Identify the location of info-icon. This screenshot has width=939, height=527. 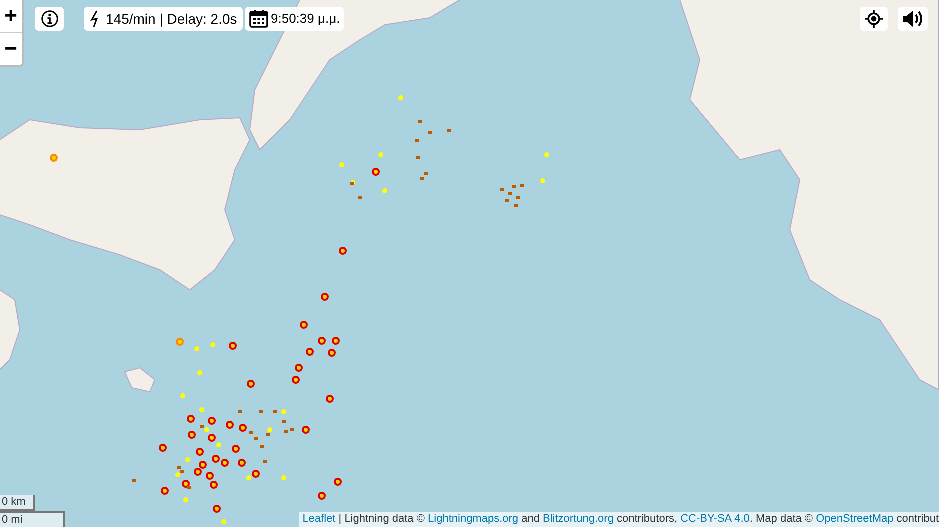
(49, 19).